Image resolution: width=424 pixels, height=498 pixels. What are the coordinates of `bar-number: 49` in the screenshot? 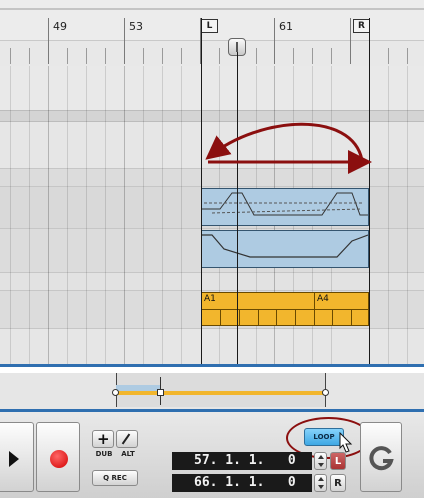 It's located at (60, 26).